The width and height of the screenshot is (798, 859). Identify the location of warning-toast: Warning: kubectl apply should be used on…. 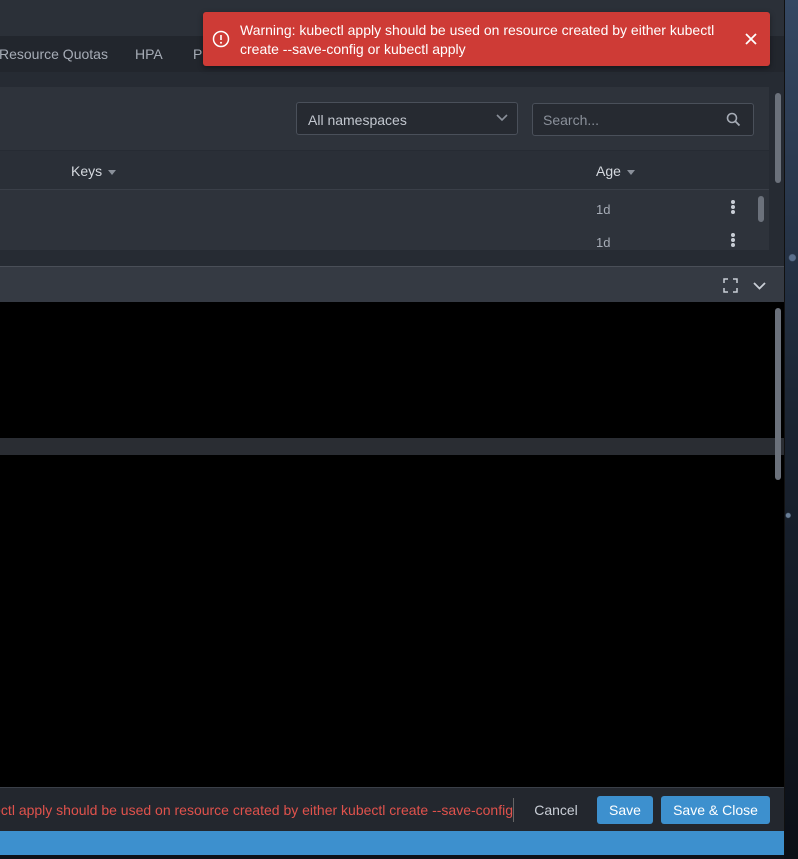
(486, 39).